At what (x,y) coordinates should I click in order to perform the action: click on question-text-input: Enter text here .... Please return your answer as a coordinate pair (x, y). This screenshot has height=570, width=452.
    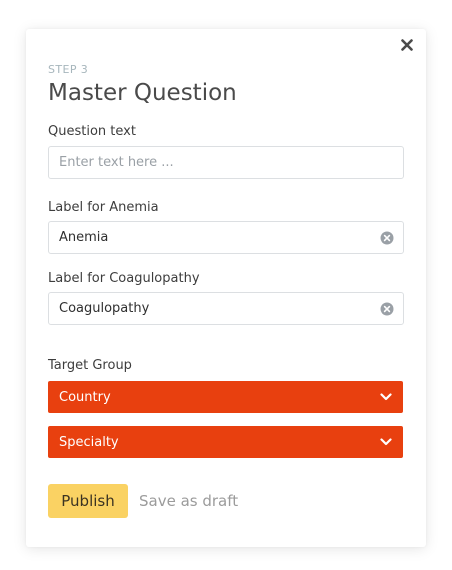
    Looking at the image, I should click on (226, 162).